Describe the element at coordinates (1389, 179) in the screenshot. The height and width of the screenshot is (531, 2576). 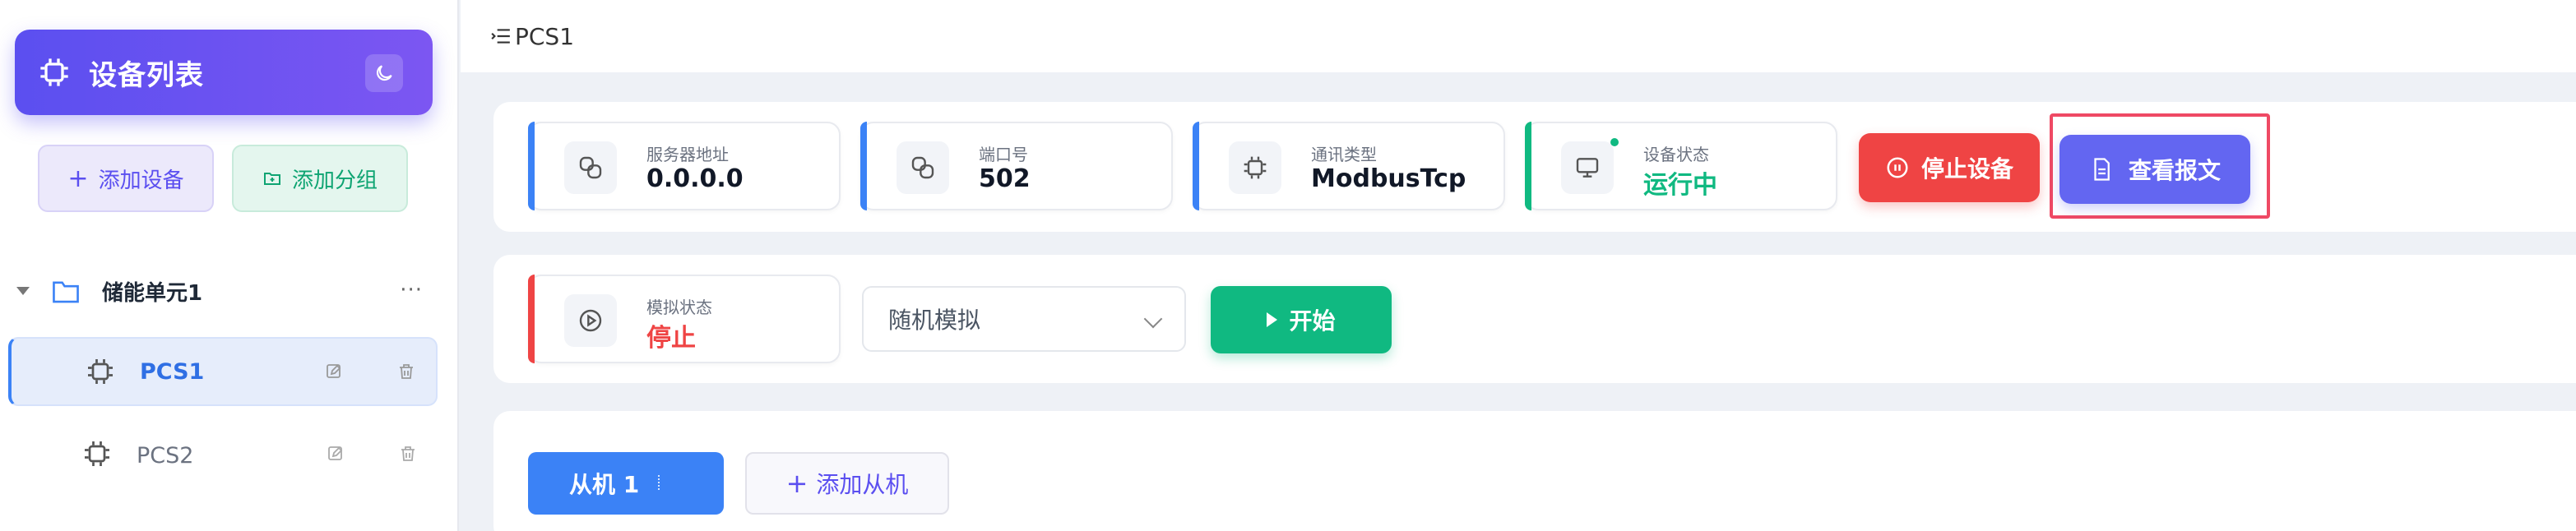
I see `card-value: ModbusTcp` at that location.